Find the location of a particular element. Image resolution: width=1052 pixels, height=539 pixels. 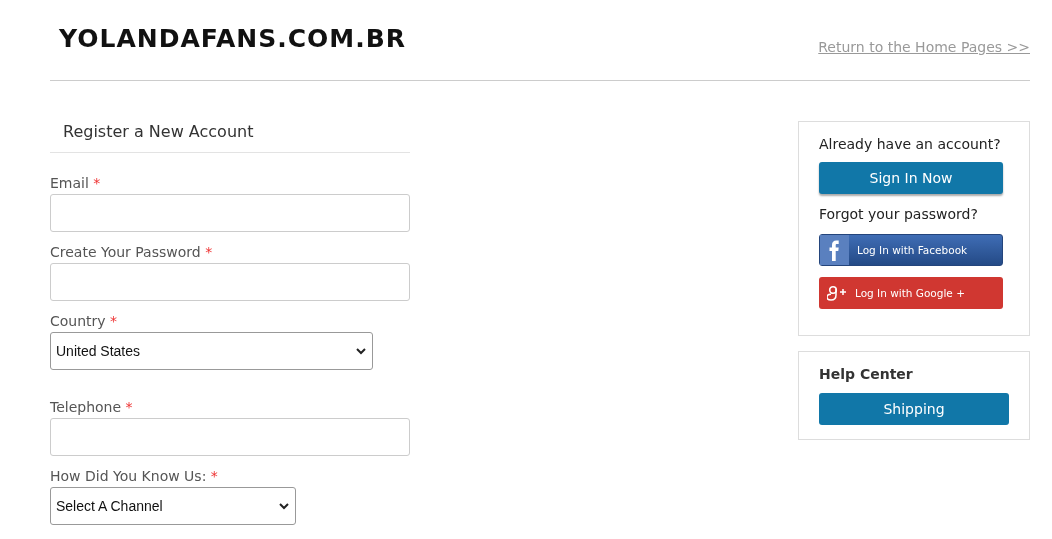

field-label: Telephone * is located at coordinates (92, 407).